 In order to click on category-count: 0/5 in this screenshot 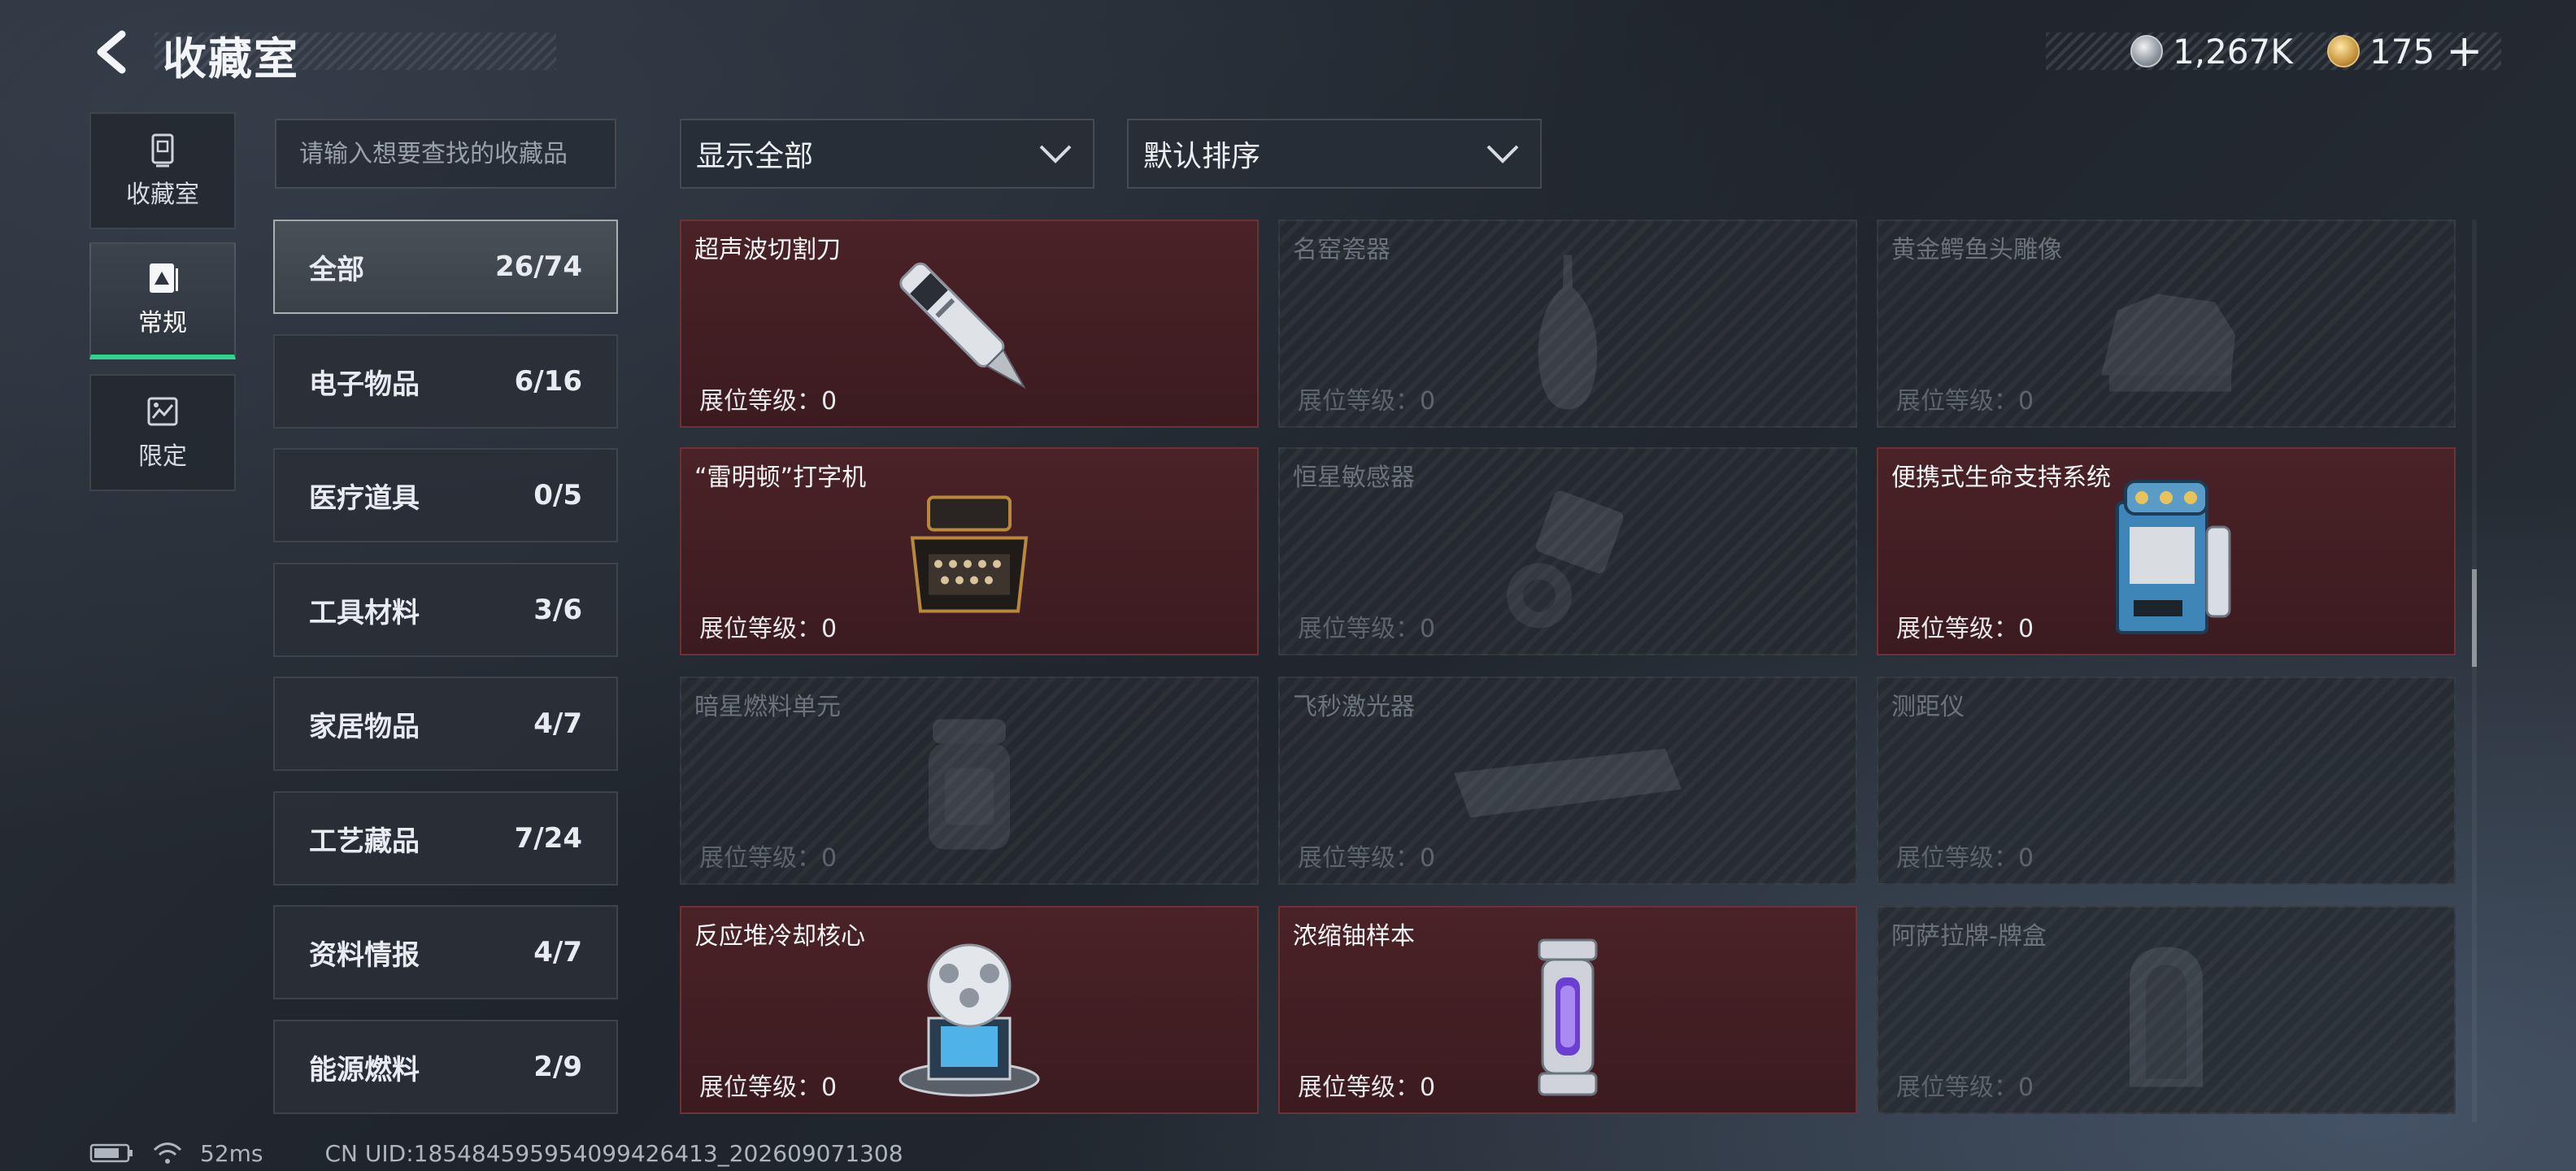, I will do `click(558, 495)`.